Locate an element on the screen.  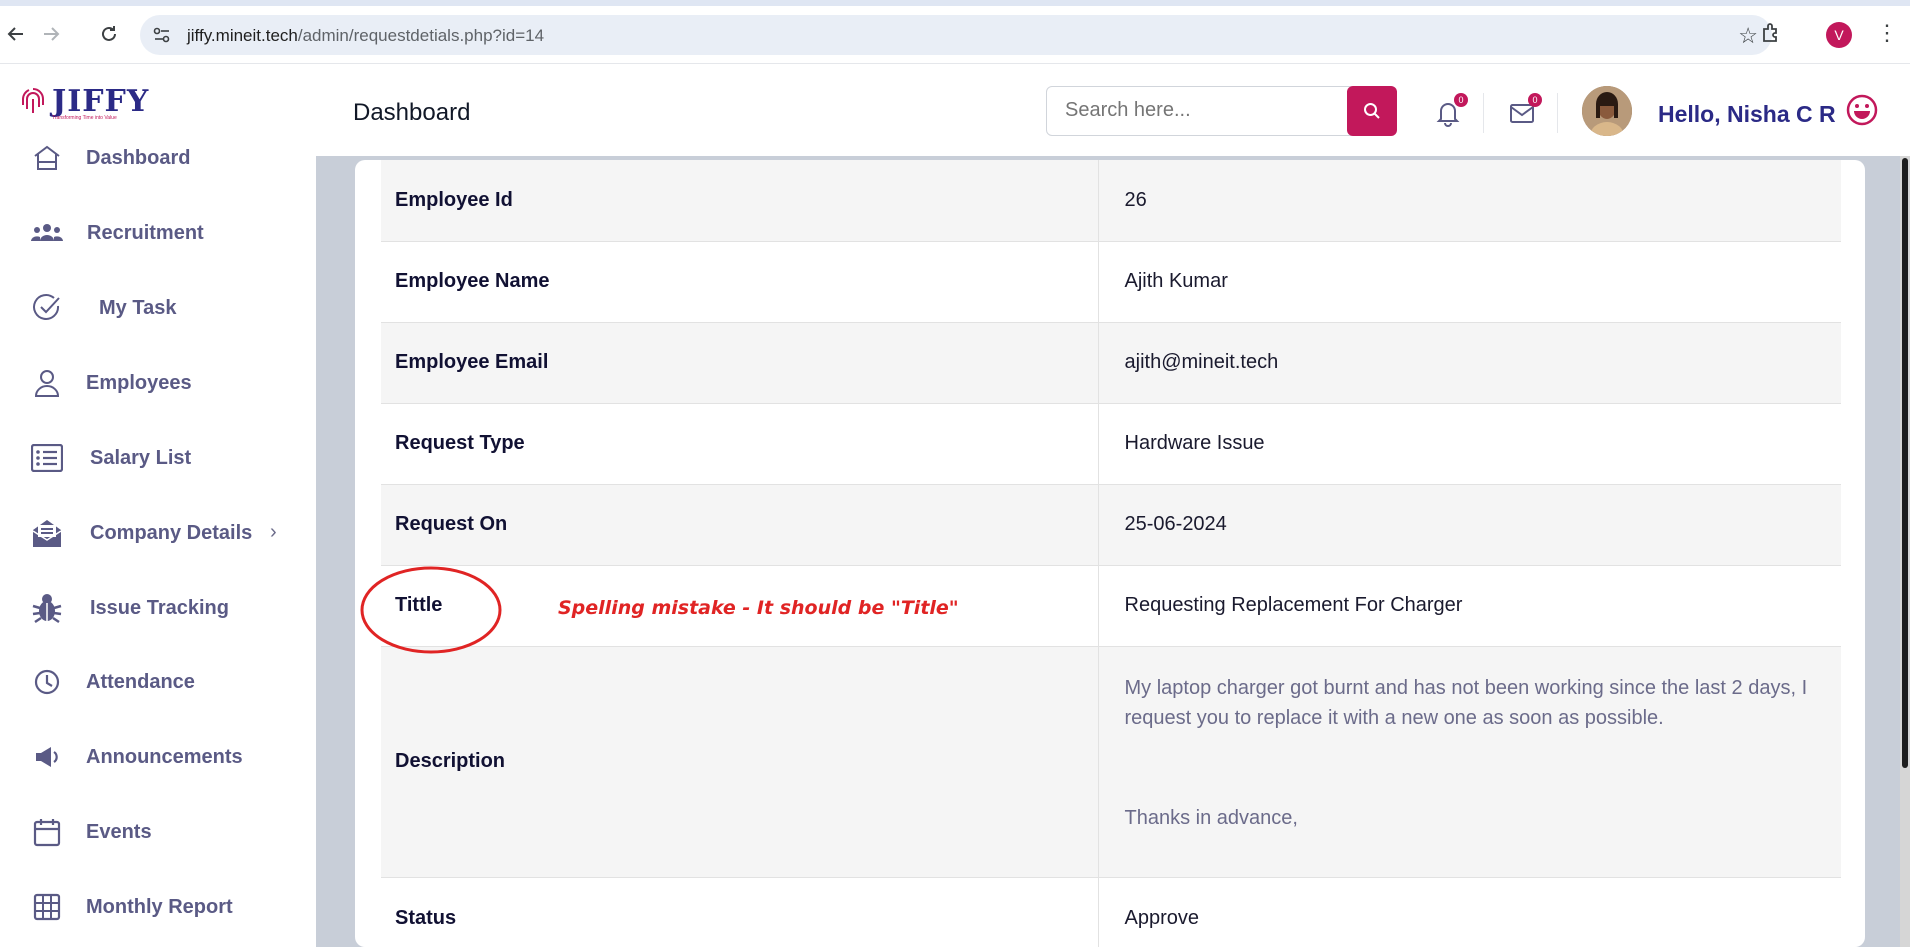
sidebar-item-employees: Employees is located at coordinates (111, 383).